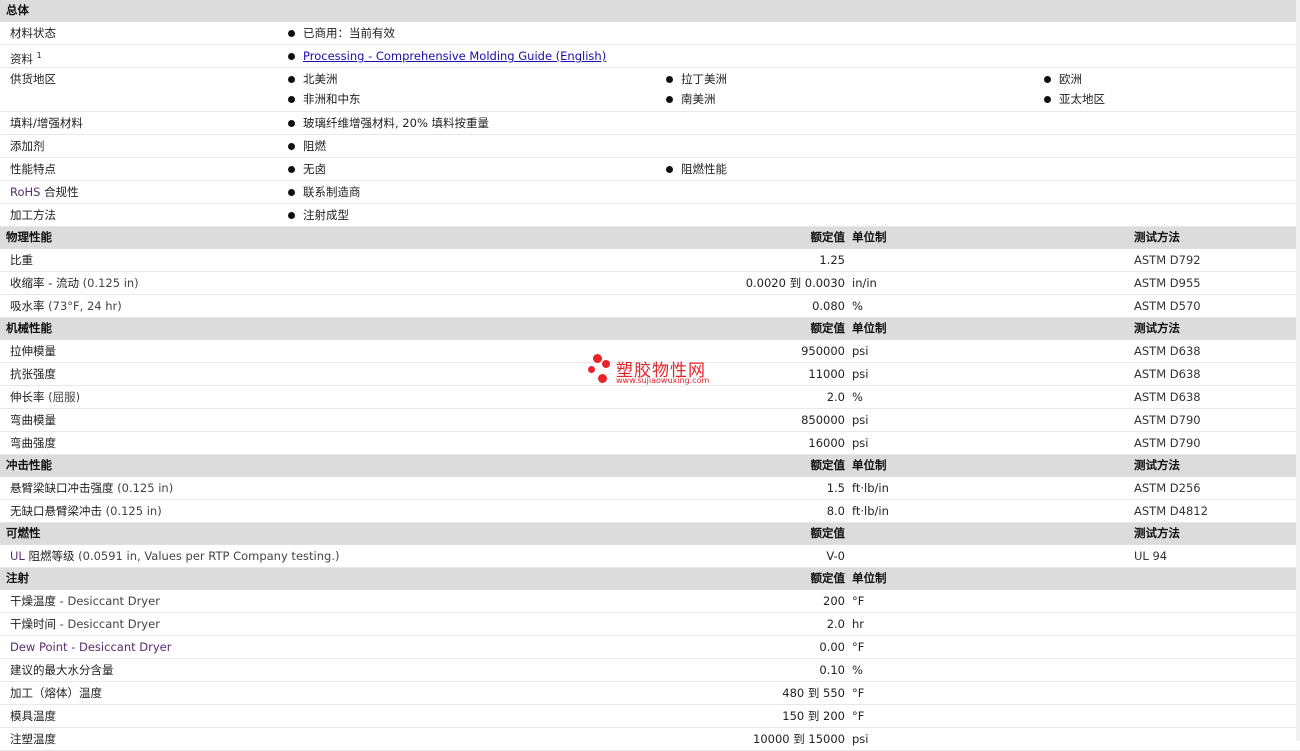 This screenshot has height=751, width=1300. I want to click on section-title: 物理性能, so click(29, 237).